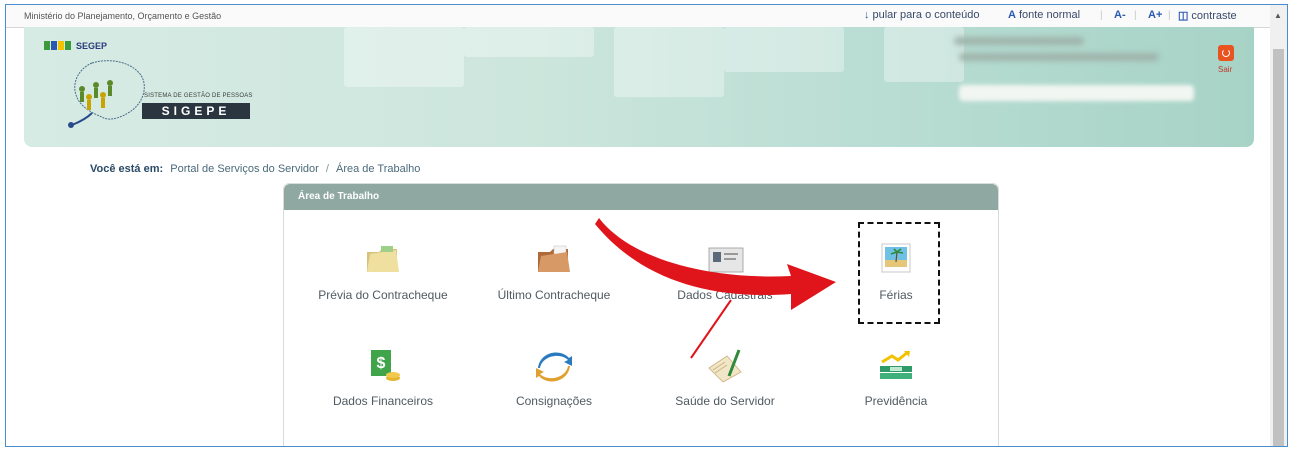 Image resolution: width=1293 pixels, height=451 pixels. I want to click on vertical-scrollbar: ▲, so click(1278, 225).